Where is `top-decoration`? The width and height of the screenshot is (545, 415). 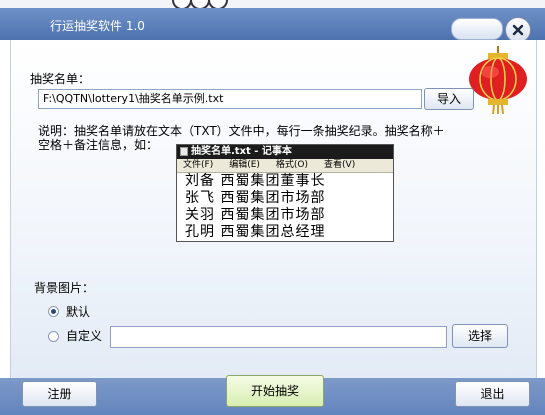
top-decoration is located at coordinates (202, 5).